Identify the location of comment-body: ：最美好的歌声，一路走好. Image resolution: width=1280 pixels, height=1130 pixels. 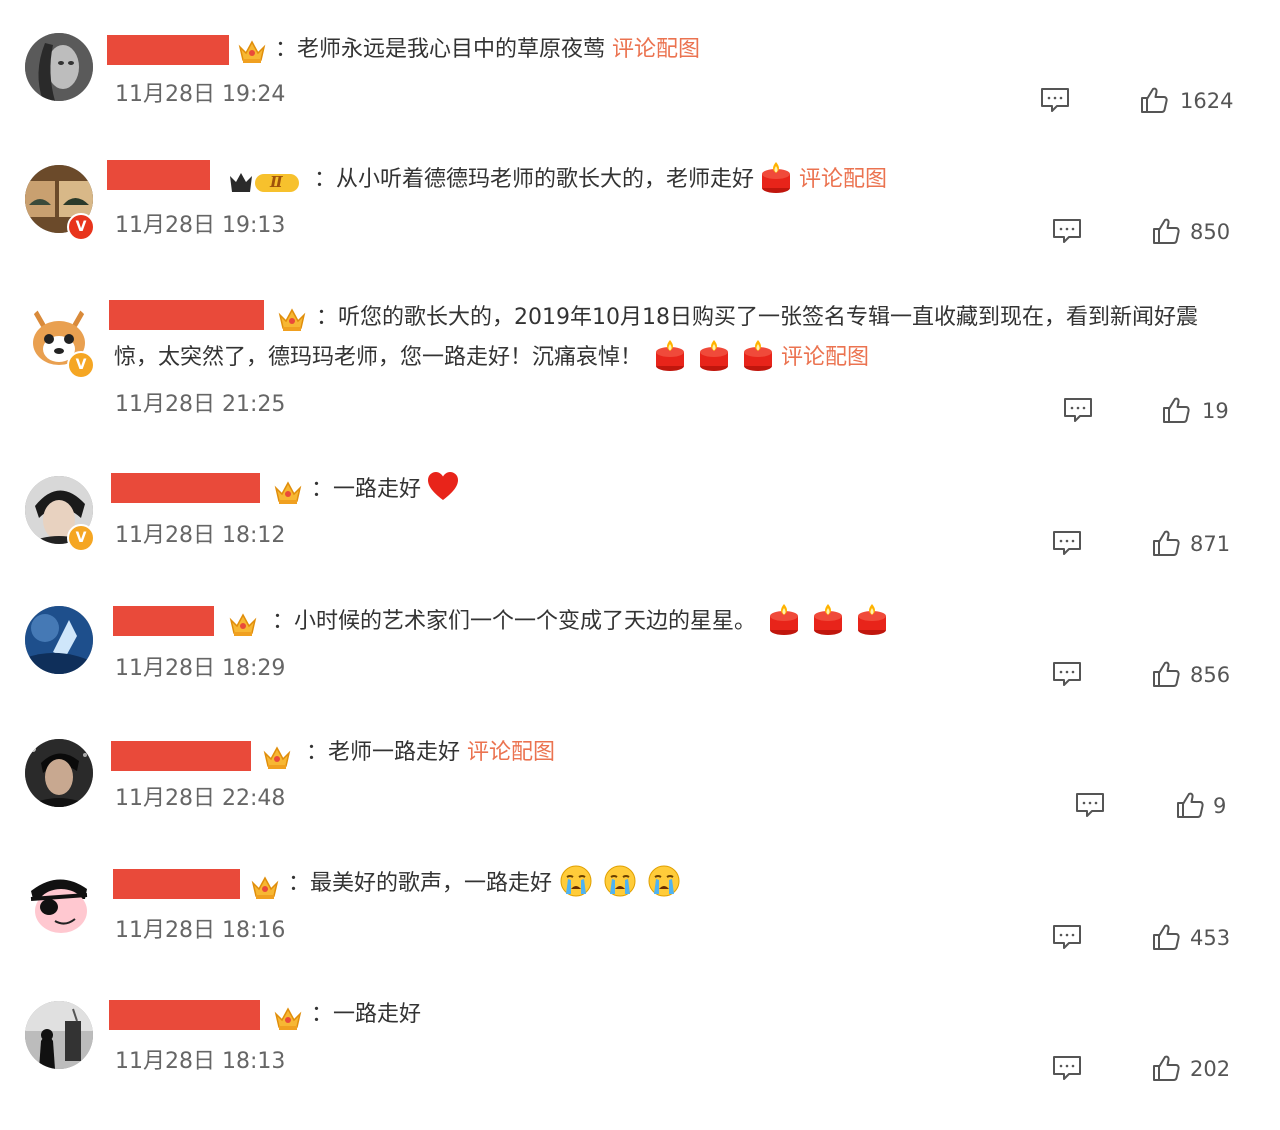
(420, 883).